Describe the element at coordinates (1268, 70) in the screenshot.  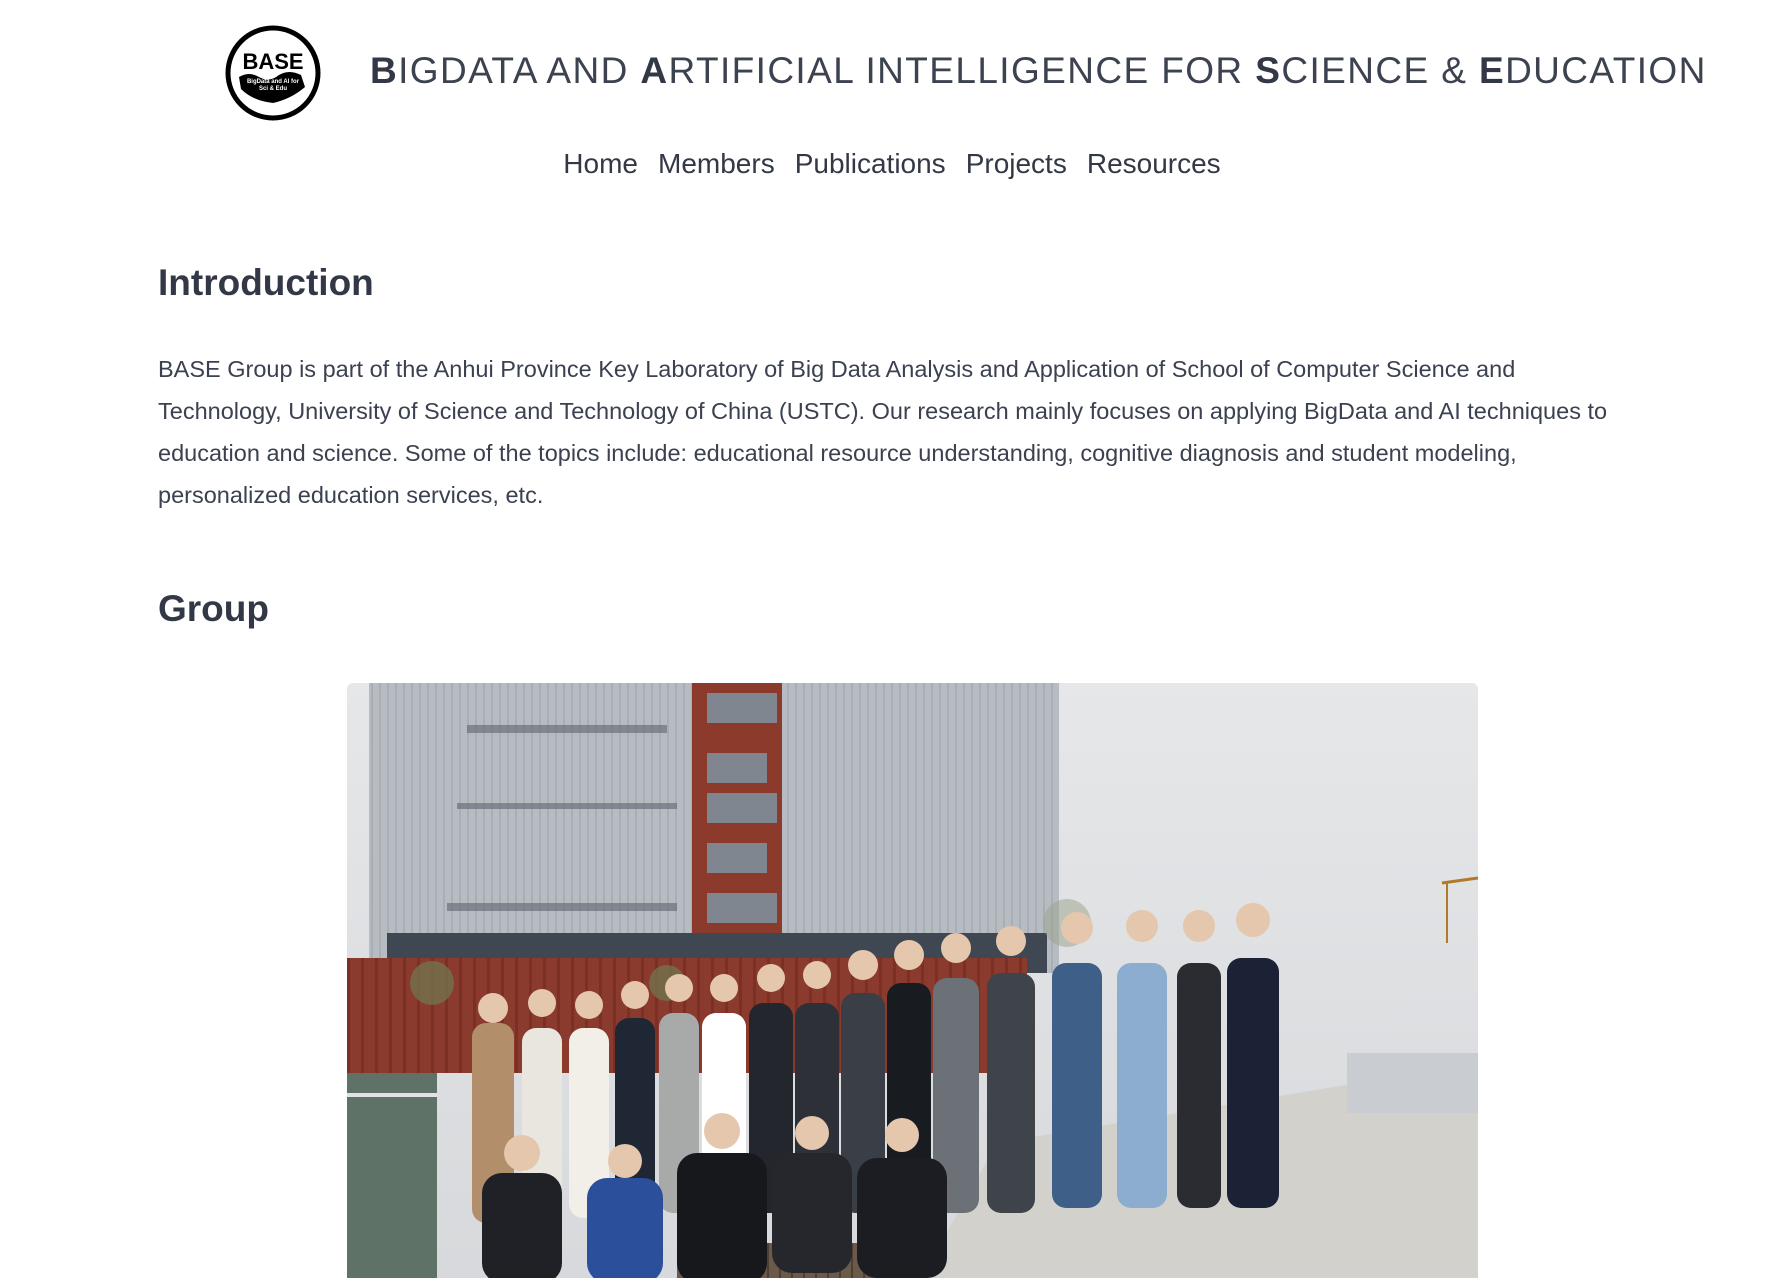
I see `title-cap-s: S` at that location.